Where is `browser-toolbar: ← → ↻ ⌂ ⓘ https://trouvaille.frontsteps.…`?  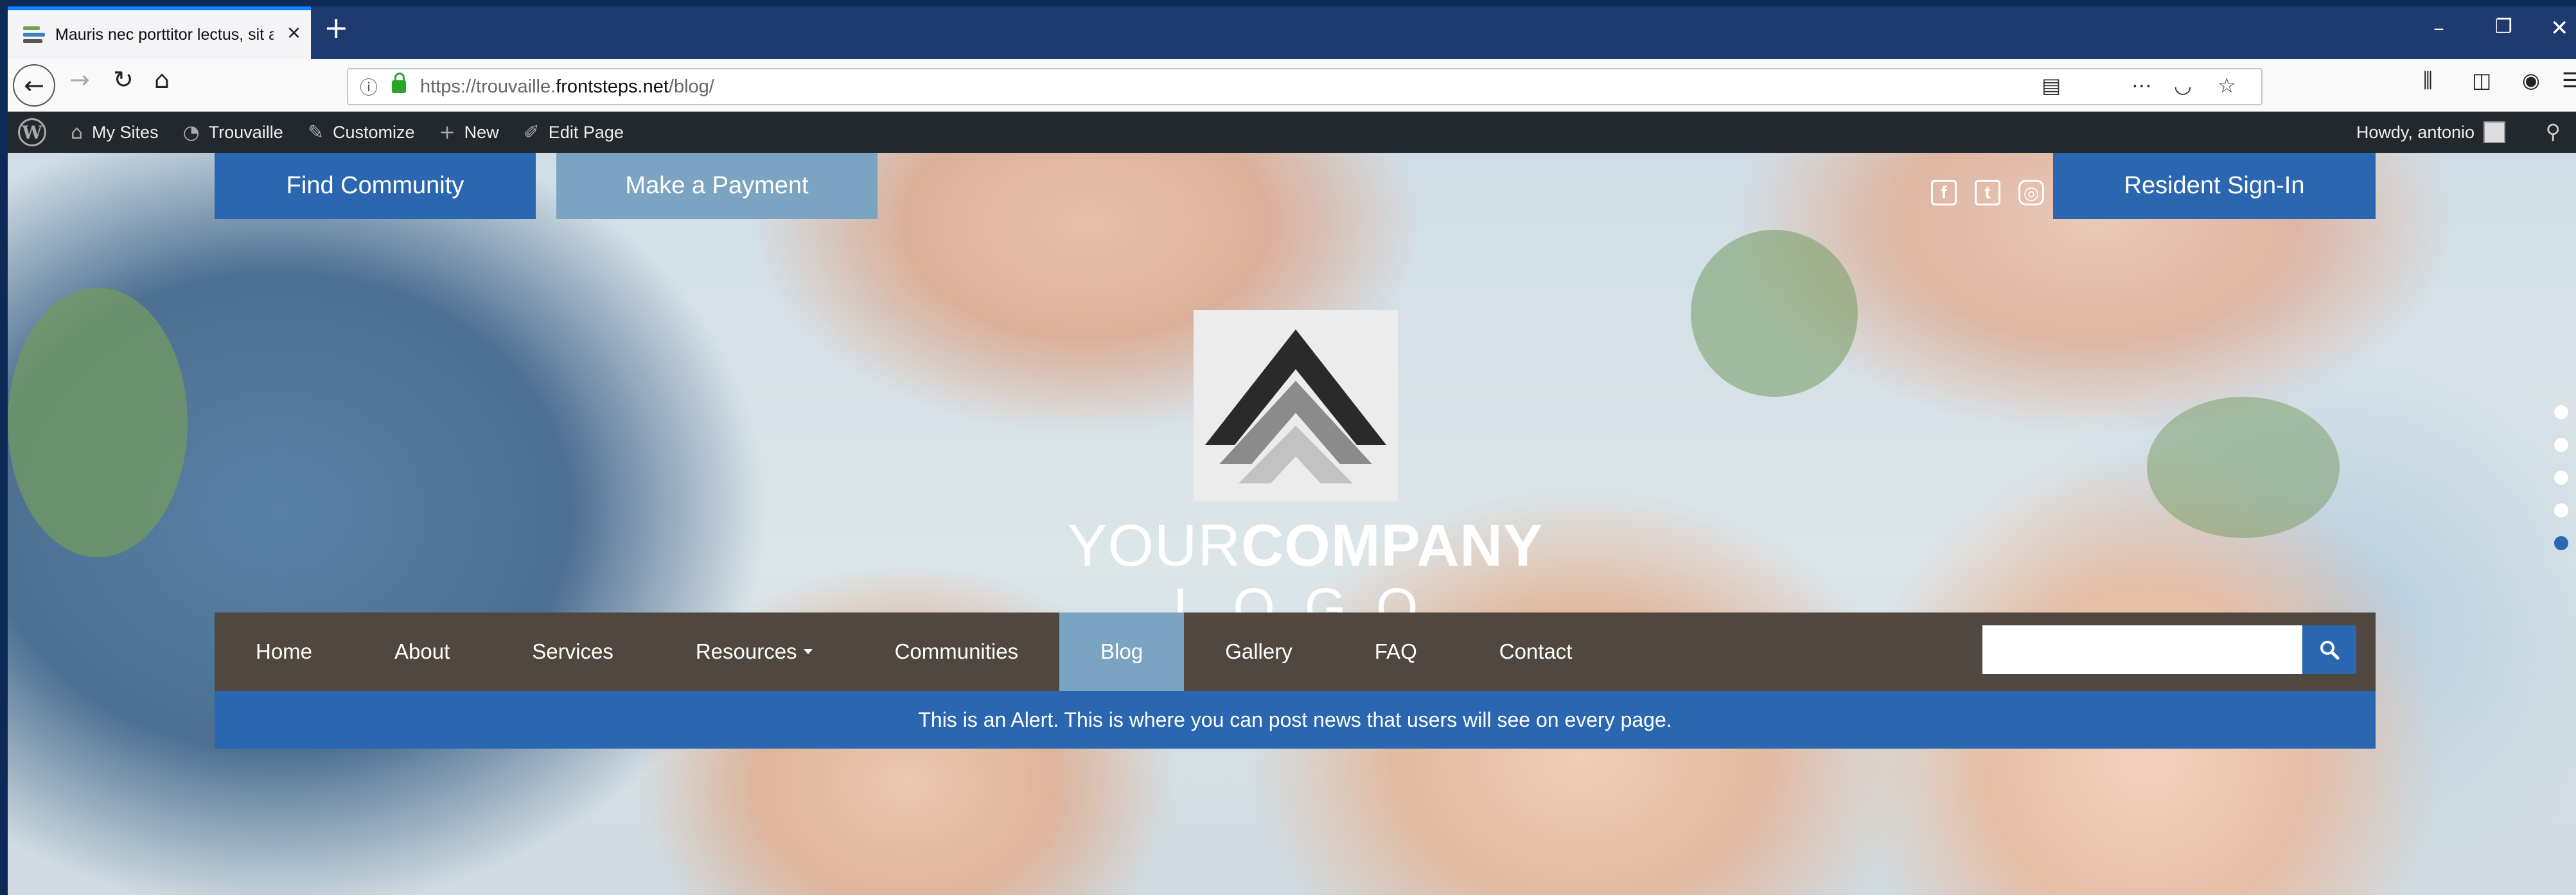
browser-toolbar: ← → ↻ ⌂ ⓘ https://trouvaille.frontsteps.… is located at coordinates (1292, 86).